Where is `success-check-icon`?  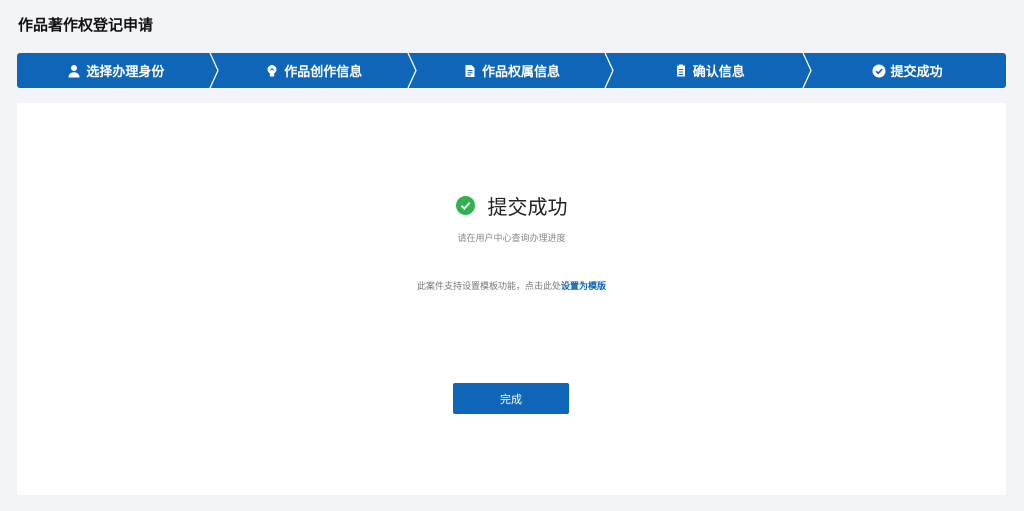 success-check-icon is located at coordinates (465, 205).